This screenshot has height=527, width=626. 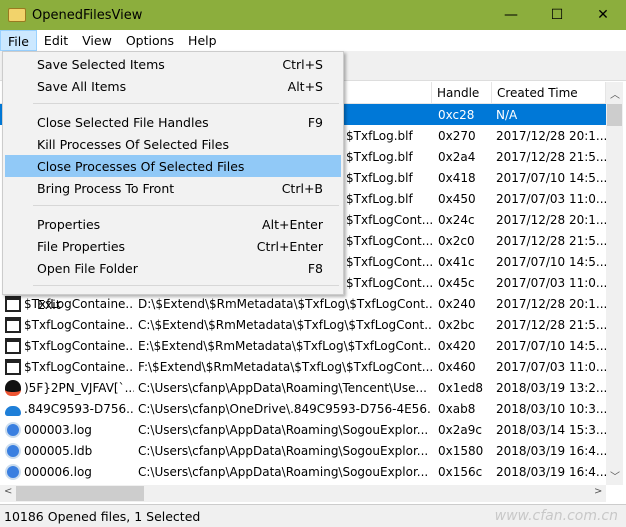 I want to click on qq-file-icon, so click(x=13, y=387).